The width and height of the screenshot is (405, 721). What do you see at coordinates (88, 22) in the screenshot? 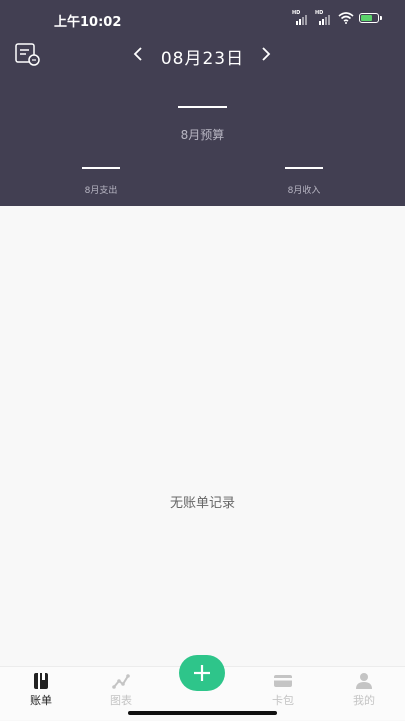
I see `status-time: 上午10:02` at bounding box center [88, 22].